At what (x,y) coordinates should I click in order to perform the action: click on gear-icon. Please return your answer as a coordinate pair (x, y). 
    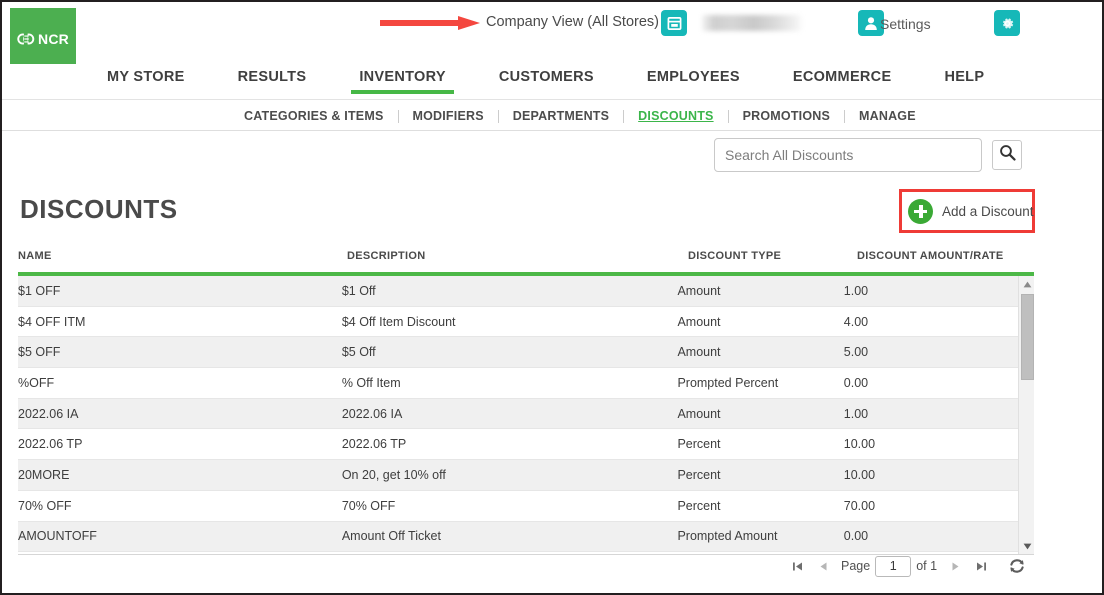
    Looking at the image, I should click on (1007, 23).